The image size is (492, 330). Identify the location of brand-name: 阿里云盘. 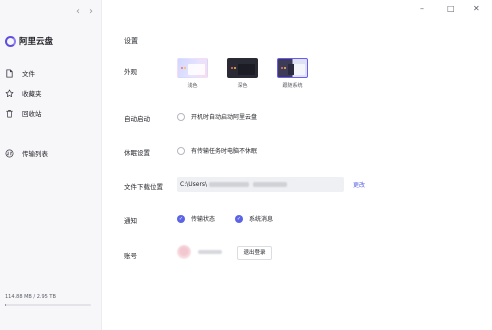
(36, 42).